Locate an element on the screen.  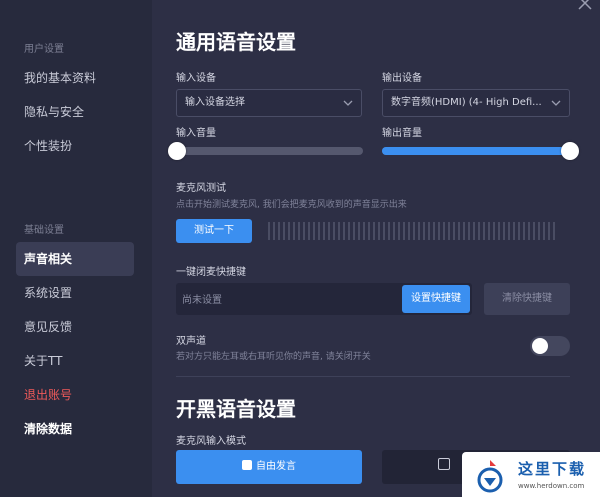
watermark-logo-icon is located at coordinates (490, 476).